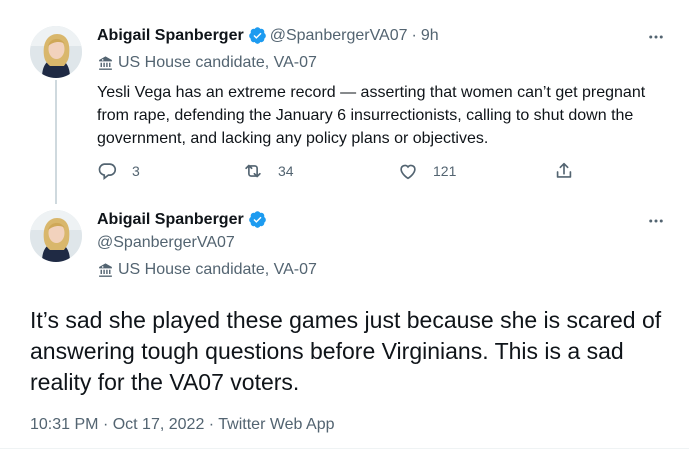  What do you see at coordinates (253, 171) in the screenshot?
I see `retweet-icon` at bounding box center [253, 171].